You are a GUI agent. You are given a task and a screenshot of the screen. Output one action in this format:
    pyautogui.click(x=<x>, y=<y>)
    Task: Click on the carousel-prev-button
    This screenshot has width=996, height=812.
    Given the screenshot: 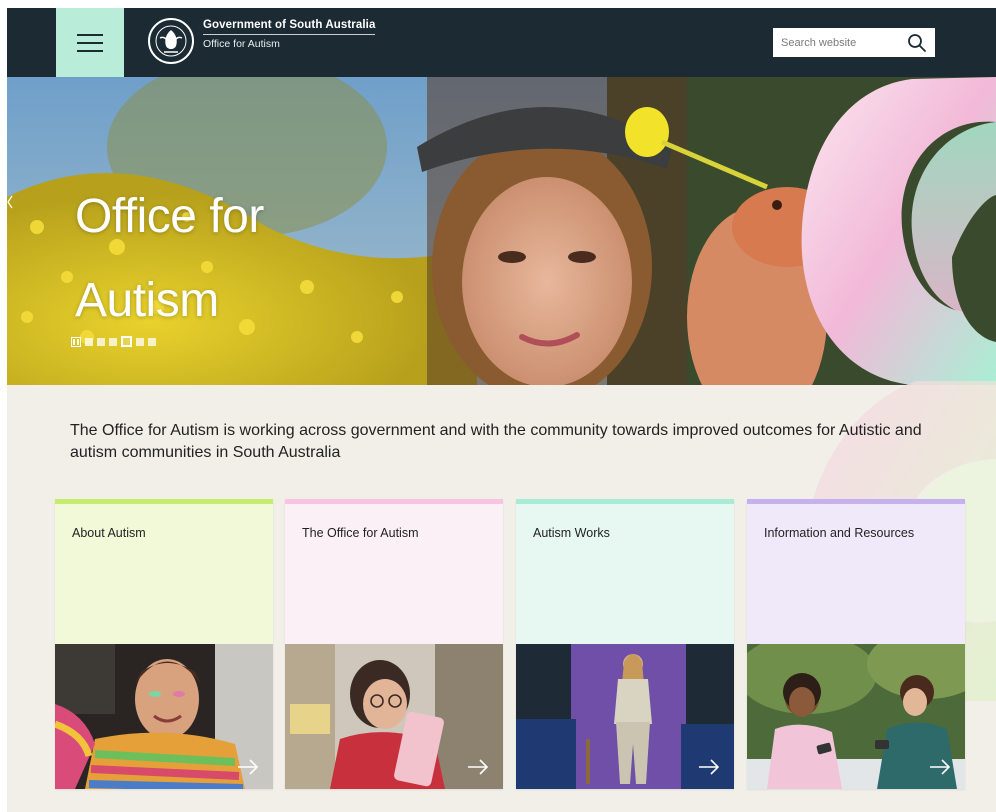 What is the action you would take?
    pyautogui.click(x=10, y=202)
    